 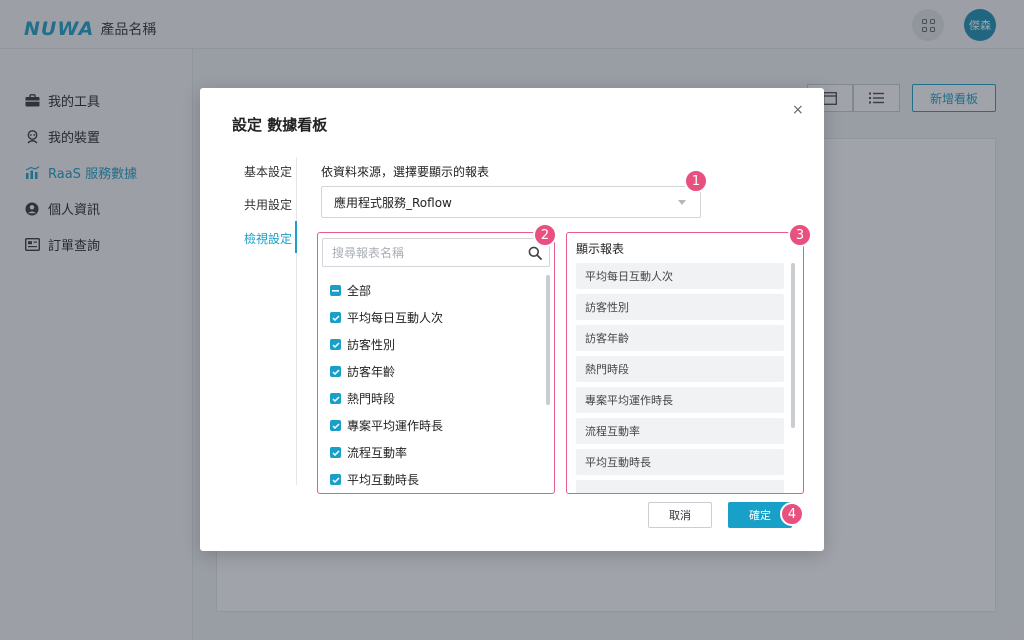 I want to click on active-tab-indicator, so click(x=296, y=237).